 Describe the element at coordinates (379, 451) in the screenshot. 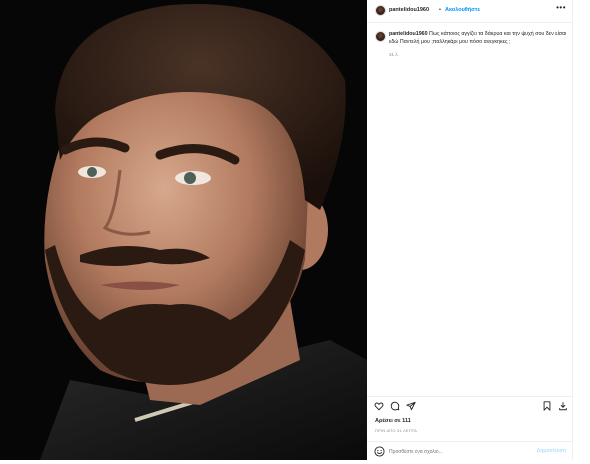

I see `emoji-icon` at that location.